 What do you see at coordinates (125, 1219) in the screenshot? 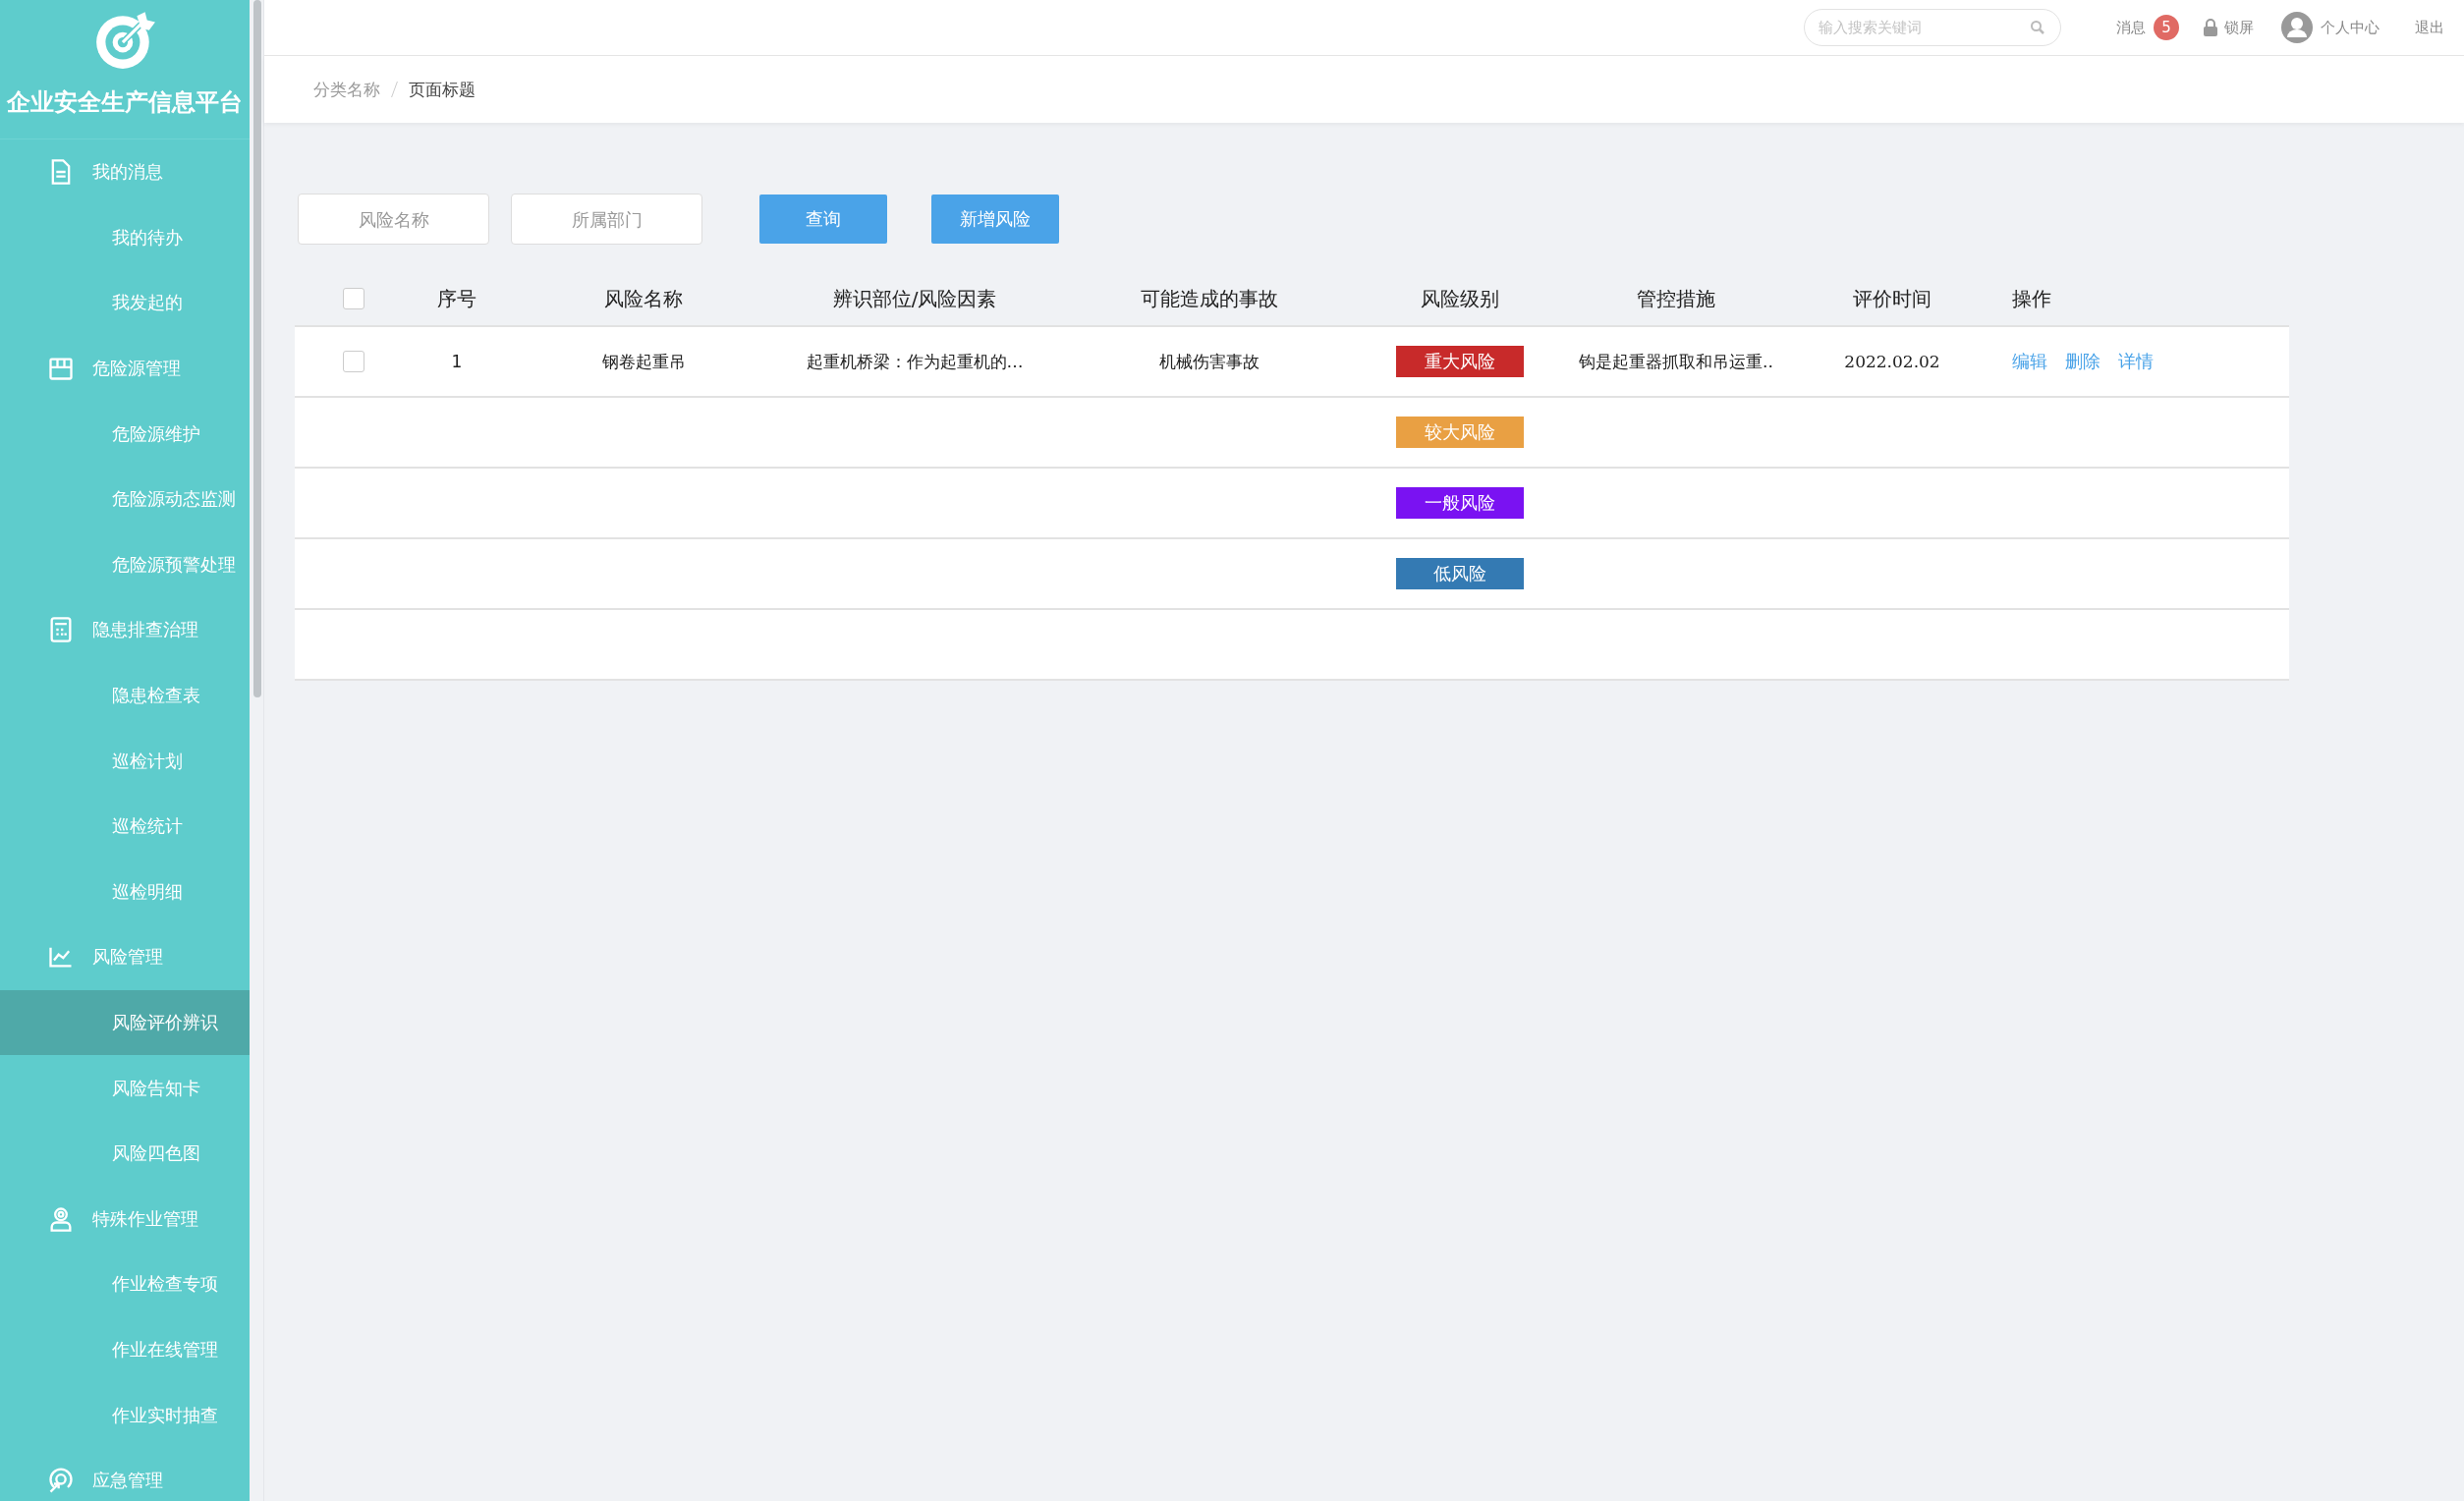
I see `sidebar-group: 特殊作业管理` at bounding box center [125, 1219].